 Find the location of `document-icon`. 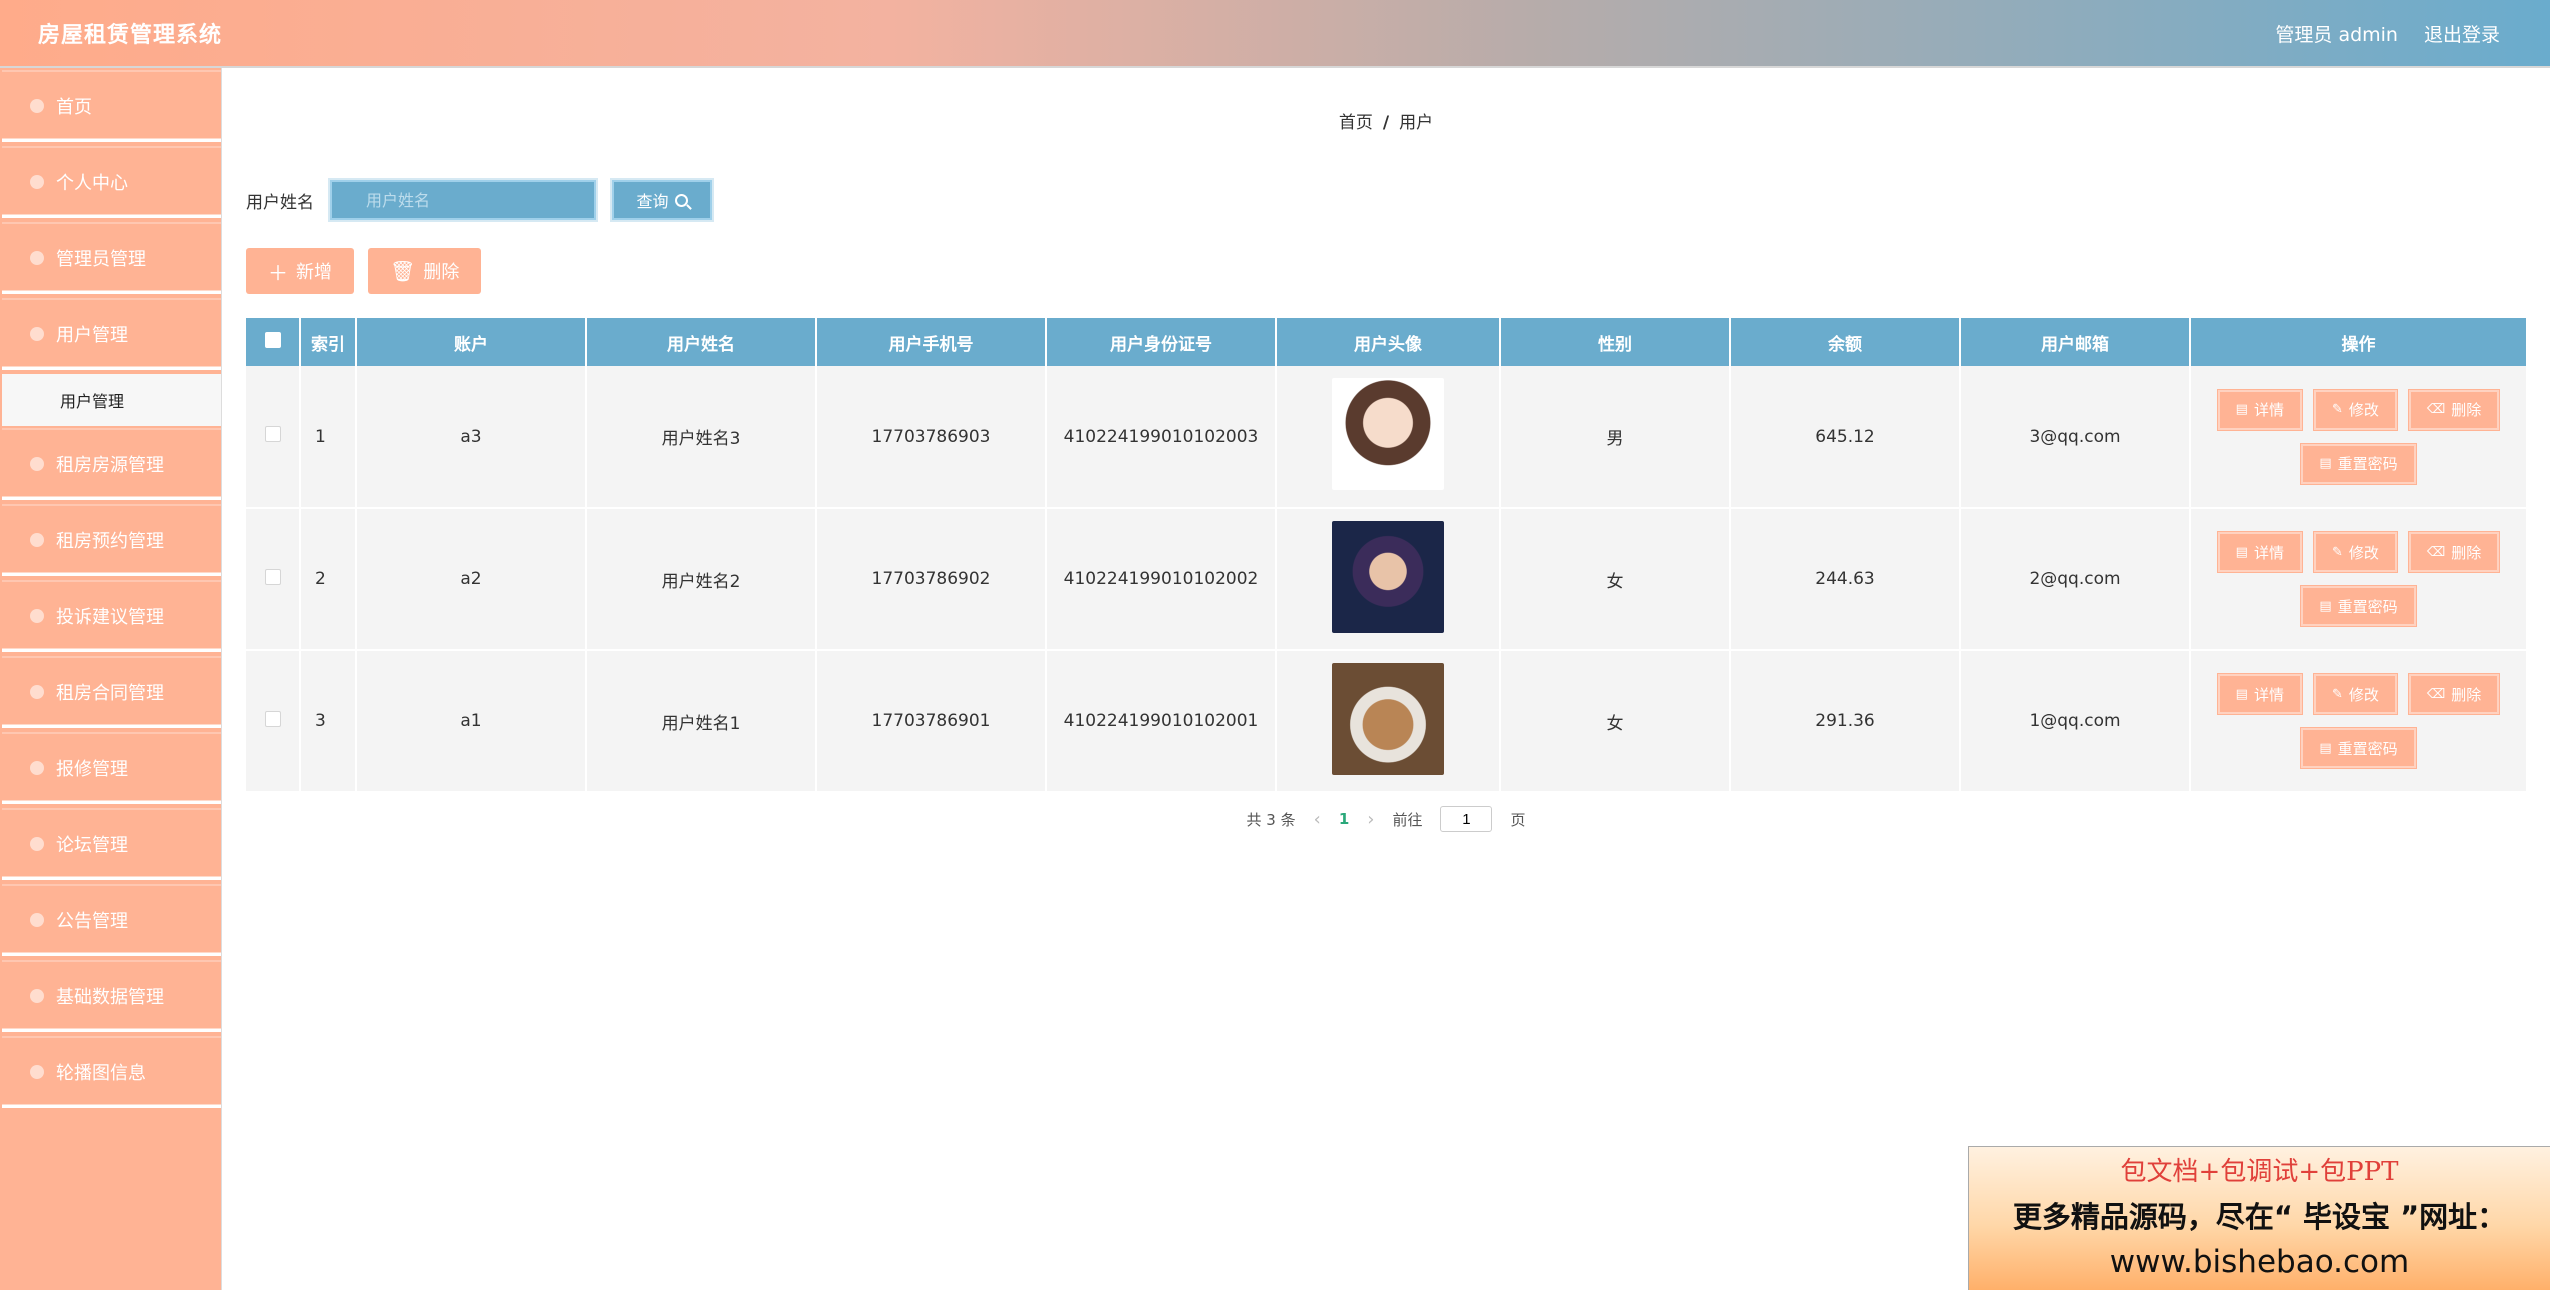

document-icon is located at coordinates (37, 691).